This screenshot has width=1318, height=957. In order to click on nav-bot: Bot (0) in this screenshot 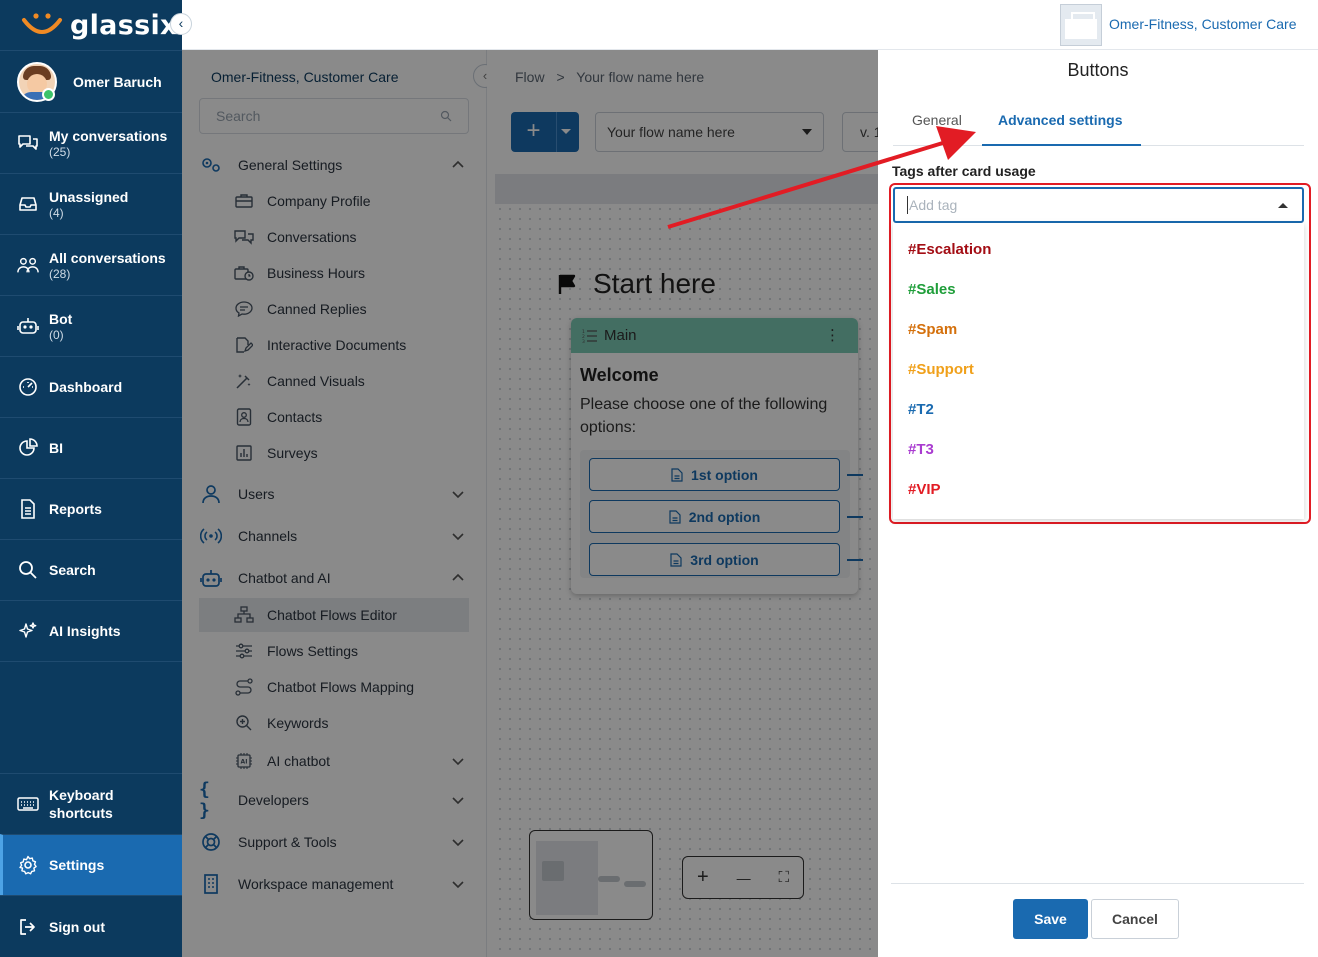, I will do `click(91, 325)`.